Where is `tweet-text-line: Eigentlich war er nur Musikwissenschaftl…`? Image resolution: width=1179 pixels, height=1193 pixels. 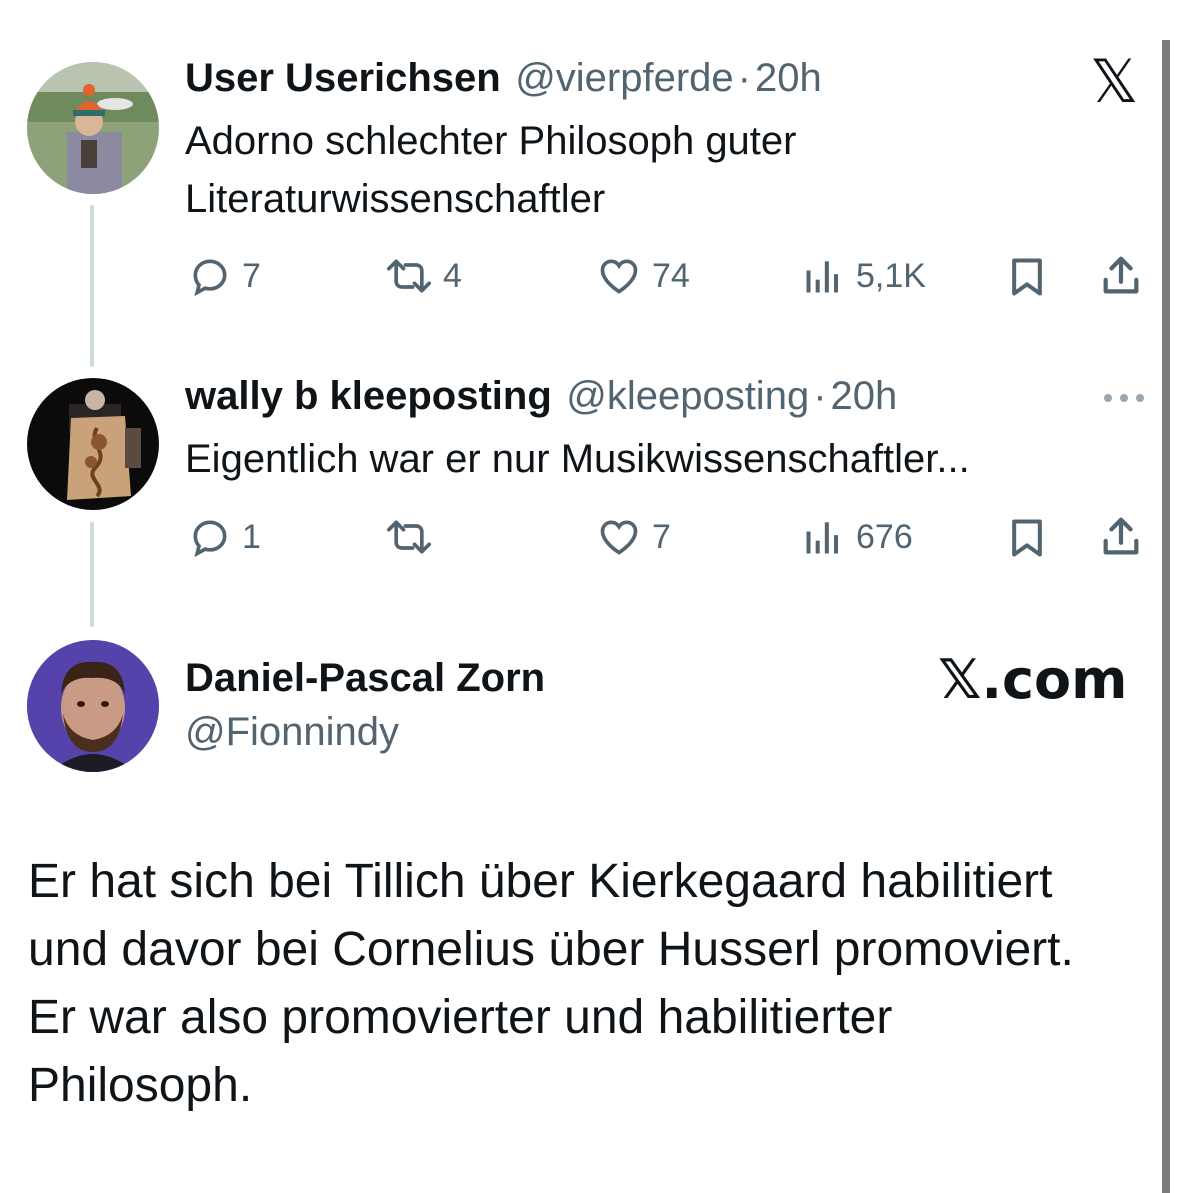 tweet-text-line: Eigentlich war er nur Musikwissenschaftl… is located at coordinates (577, 459).